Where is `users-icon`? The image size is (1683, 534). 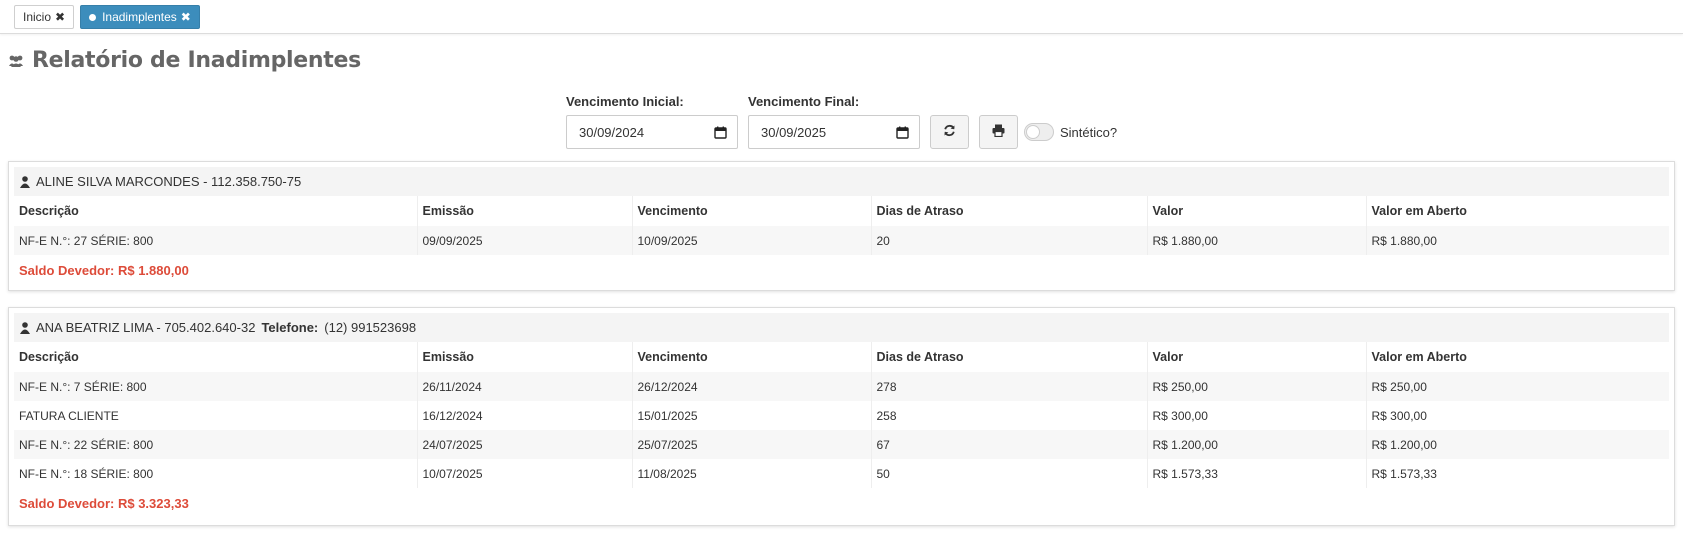
users-icon is located at coordinates (16, 61).